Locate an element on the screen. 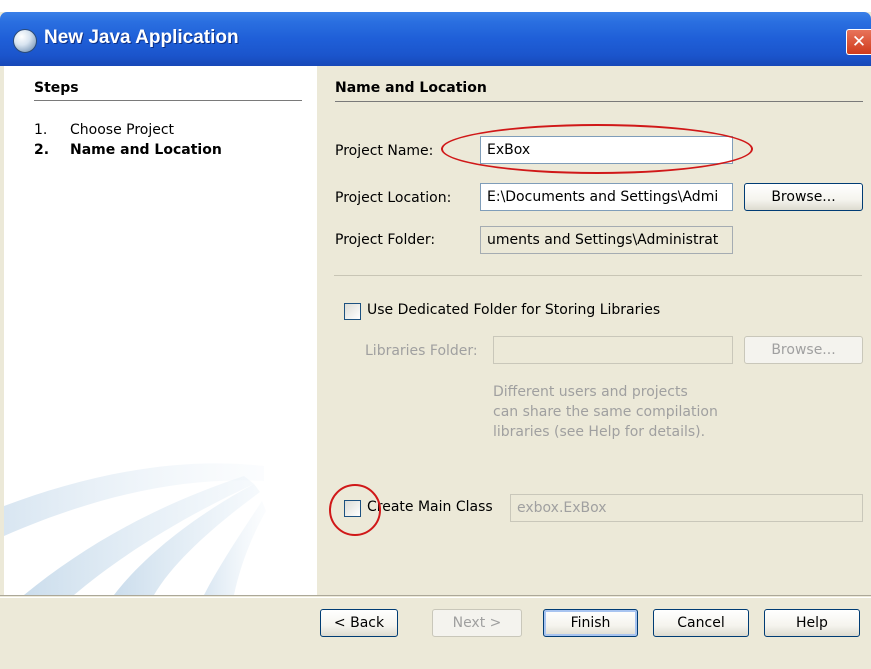  finish-button: Finish is located at coordinates (590, 623).